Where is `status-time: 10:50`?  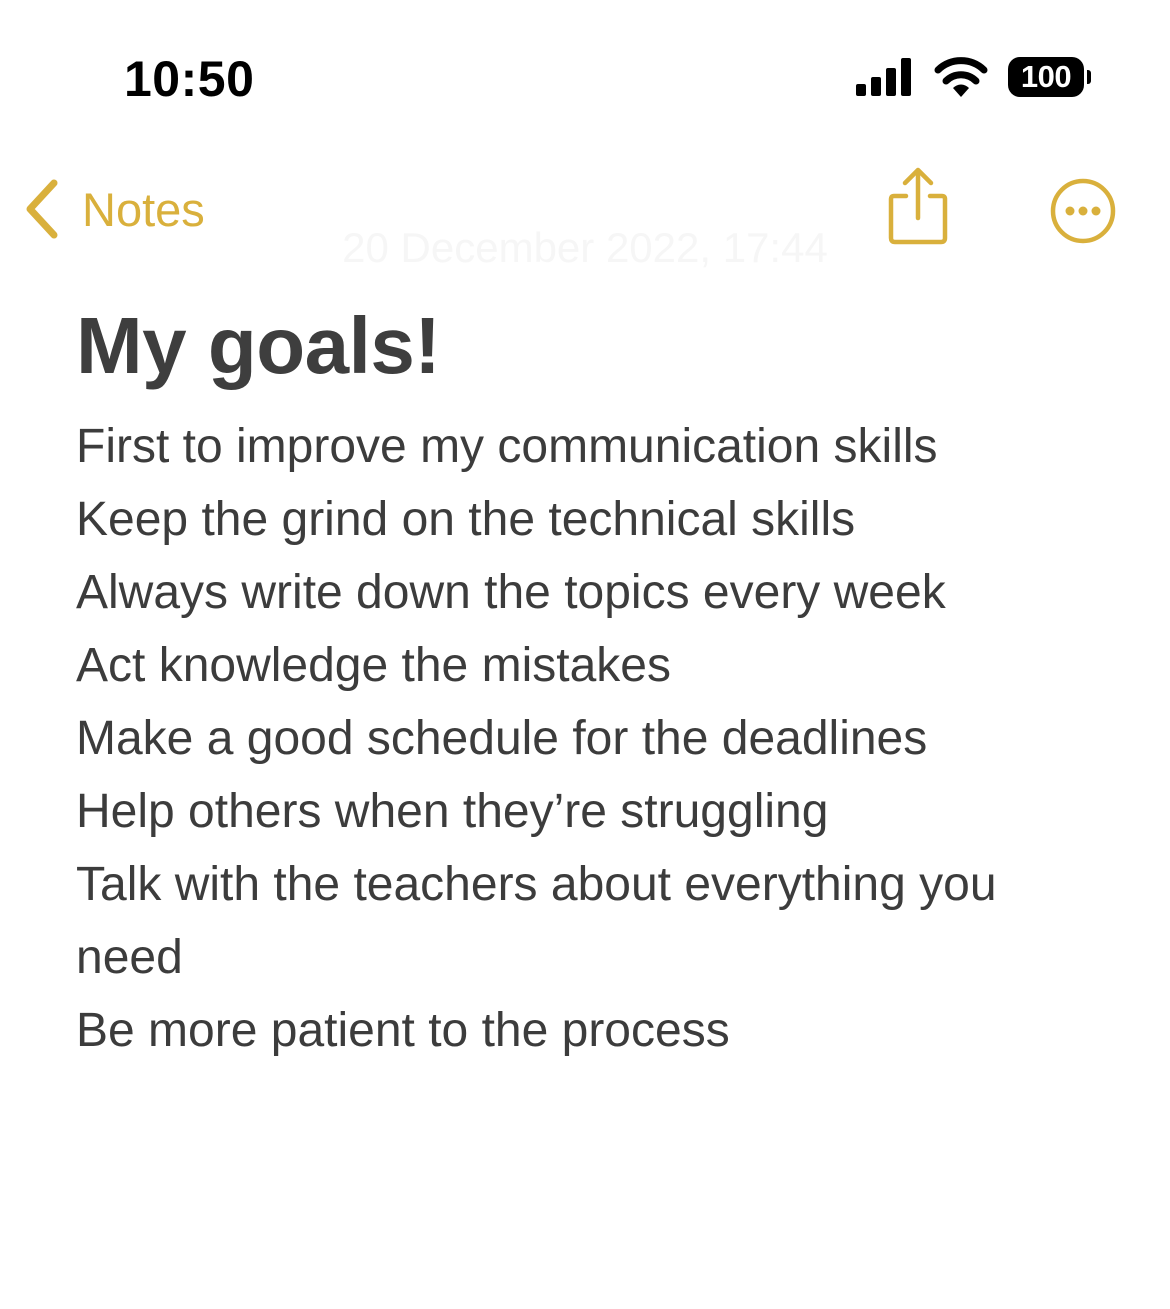
status-time: 10:50 is located at coordinates (189, 79).